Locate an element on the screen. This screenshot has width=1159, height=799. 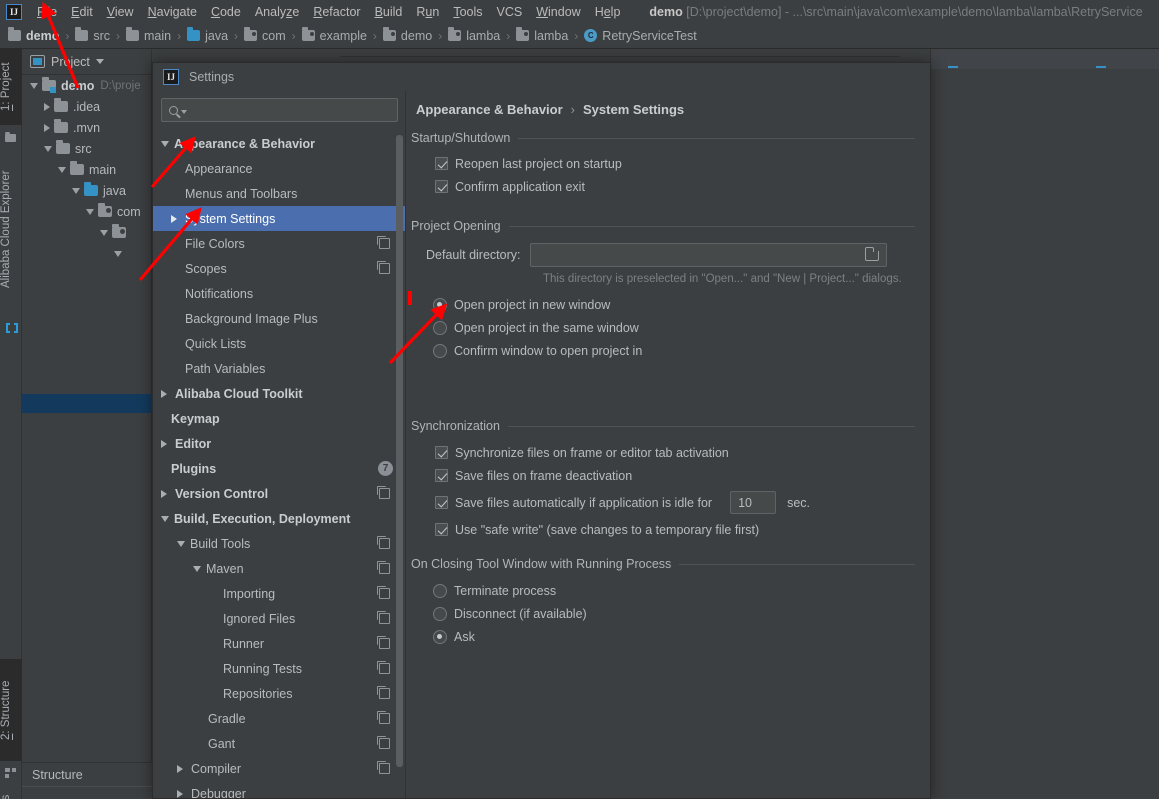
idle-seconds-input: 10 is located at coordinates (753, 502).